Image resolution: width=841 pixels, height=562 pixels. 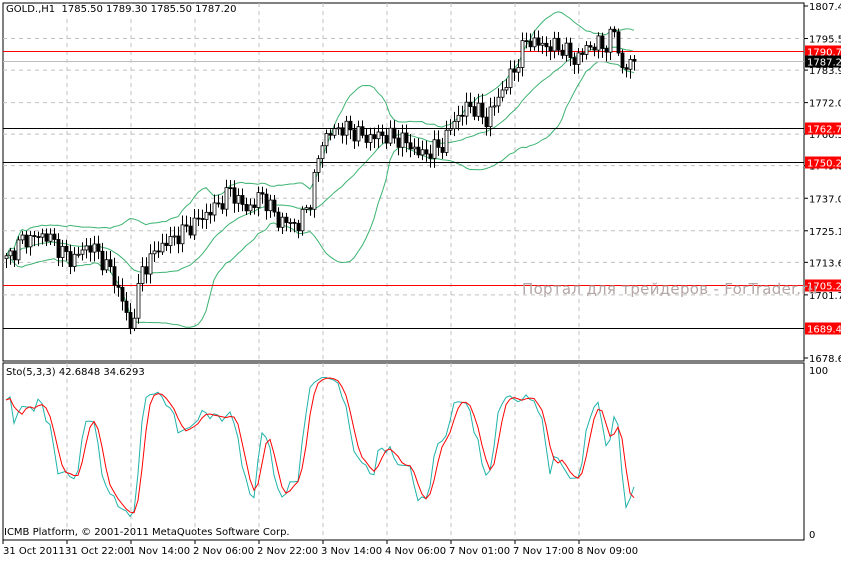 What do you see at coordinates (824, 330) in the screenshot?
I see `level-price-label: 1689.40` at bounding box center [824, 330].